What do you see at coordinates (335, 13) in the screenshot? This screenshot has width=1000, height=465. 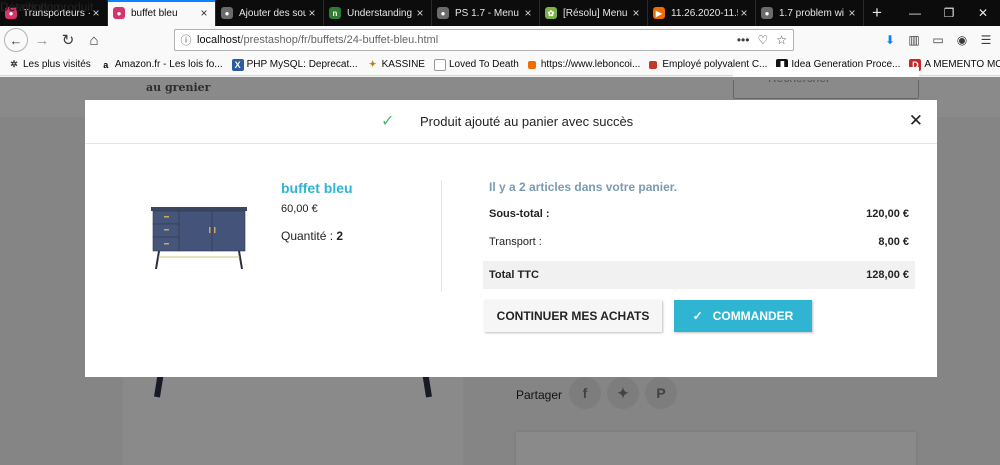 I see `site-icon: n` at bounding box center [335, 13].